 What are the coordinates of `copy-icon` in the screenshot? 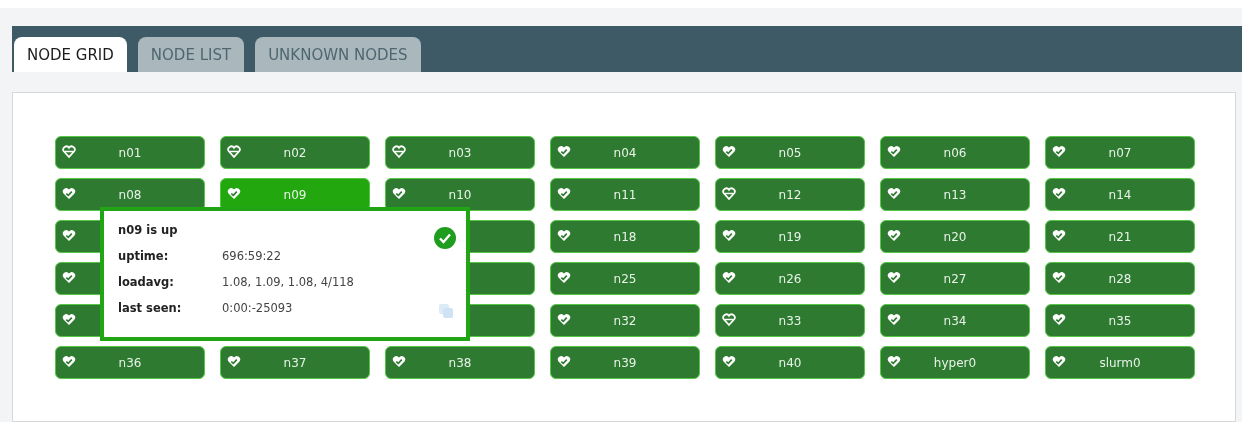 It's located at (446, 311).